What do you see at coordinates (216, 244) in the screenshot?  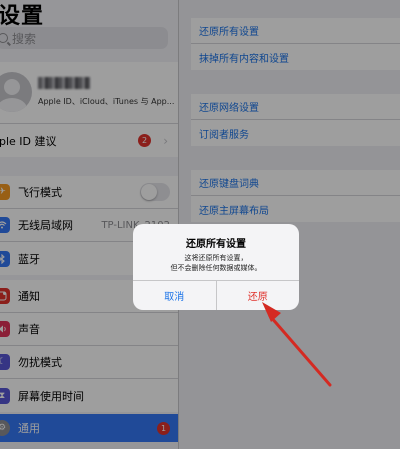 I see `alert-title: 还原所有设置` at bounding box center [216, 244].